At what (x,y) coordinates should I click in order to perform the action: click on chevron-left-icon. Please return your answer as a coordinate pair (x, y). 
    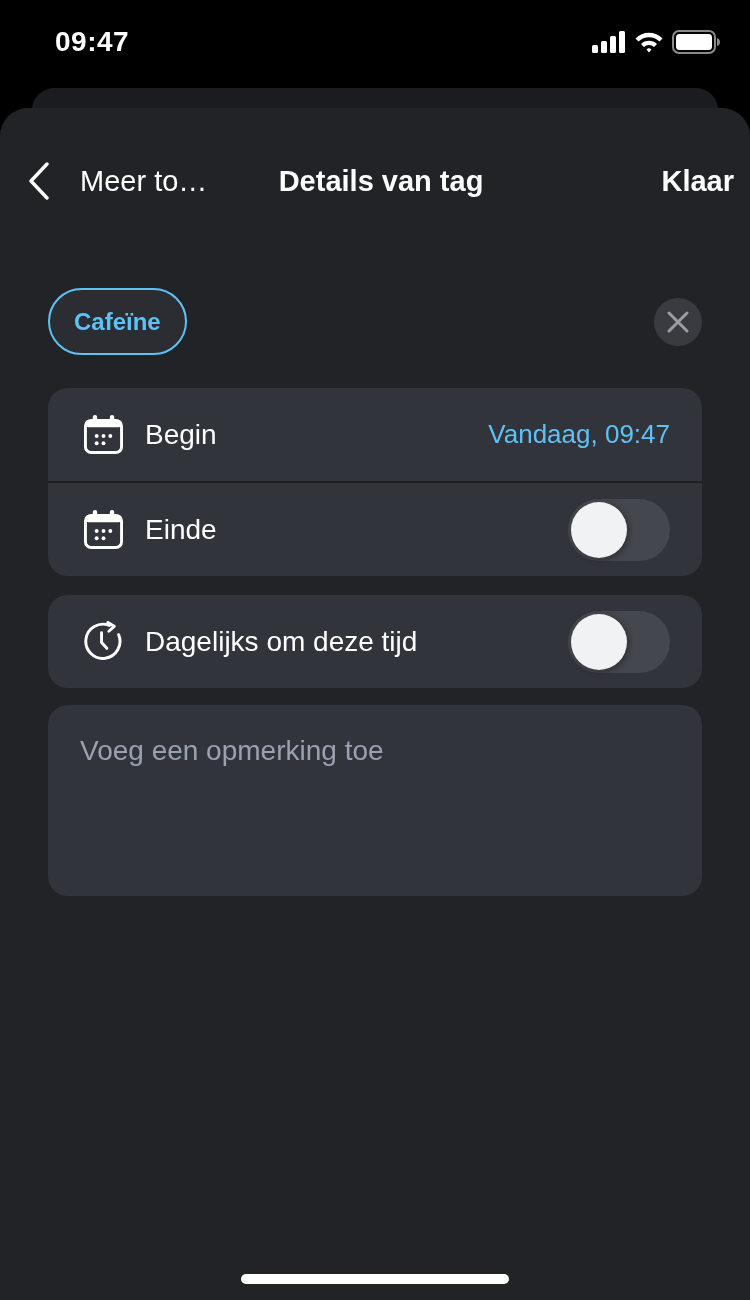
    Looking at the image, I should click on (39, 181).